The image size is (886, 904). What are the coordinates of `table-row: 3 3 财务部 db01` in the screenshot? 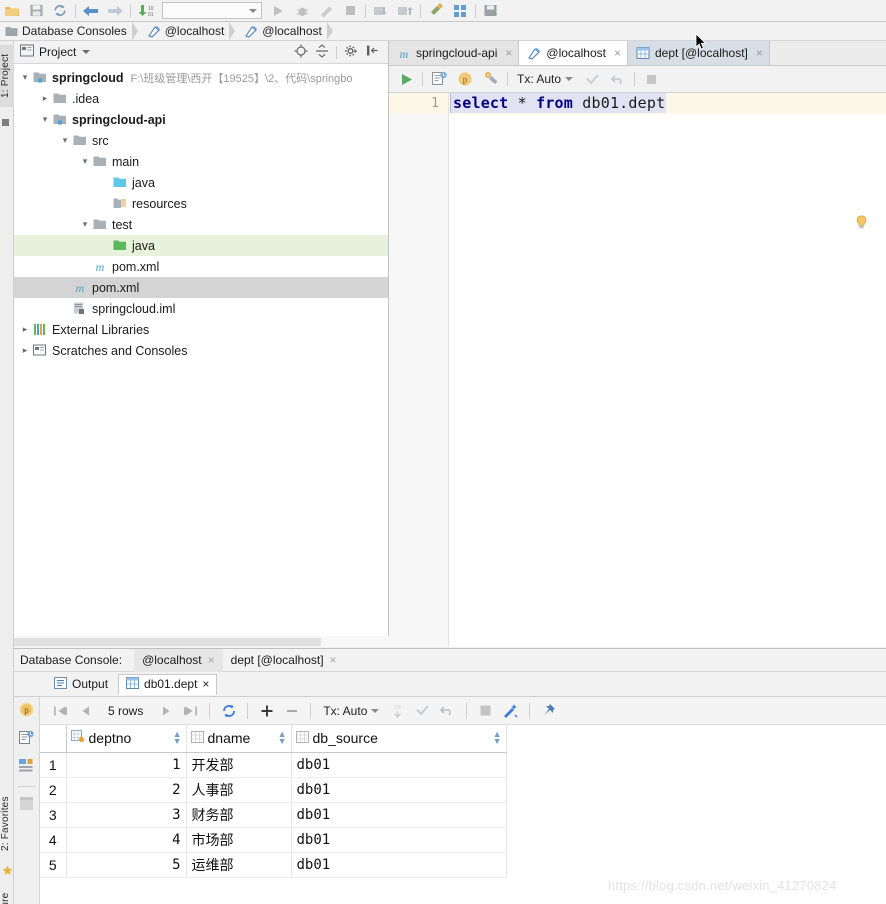 It's located at (273, 815).